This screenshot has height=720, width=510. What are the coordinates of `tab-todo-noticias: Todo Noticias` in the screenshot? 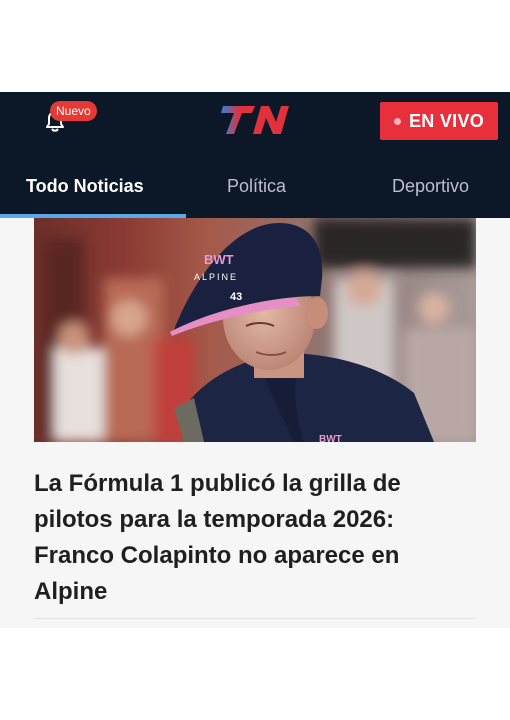 It's located at (85, 186).